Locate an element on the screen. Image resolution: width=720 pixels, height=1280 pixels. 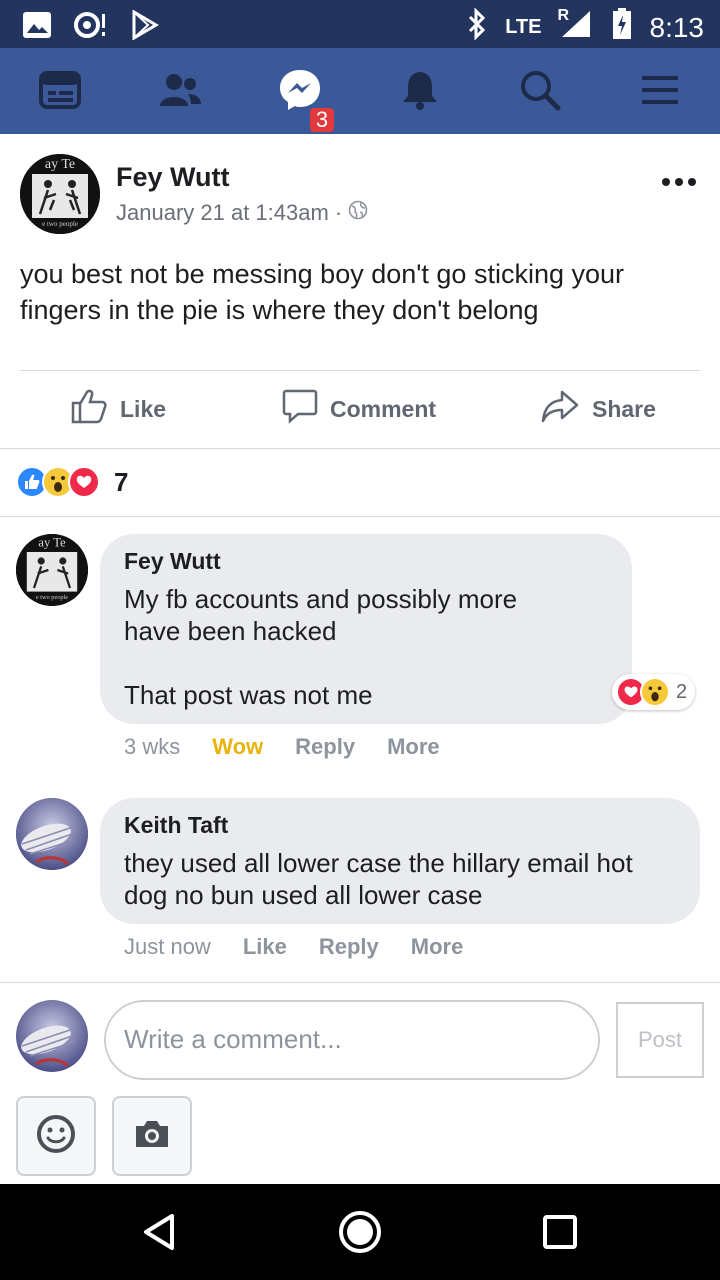
top-nav-bar: 3 is located at coordinates (360, 91).